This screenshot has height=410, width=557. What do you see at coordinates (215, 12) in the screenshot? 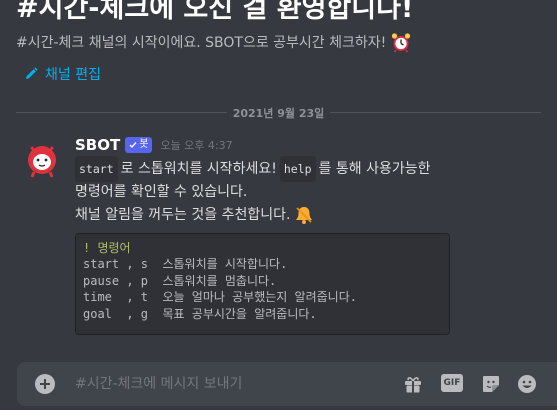
I see `welcome-title: #시간-체크에 오신 걸 환영합니다!` at bounding box center [215, 12].